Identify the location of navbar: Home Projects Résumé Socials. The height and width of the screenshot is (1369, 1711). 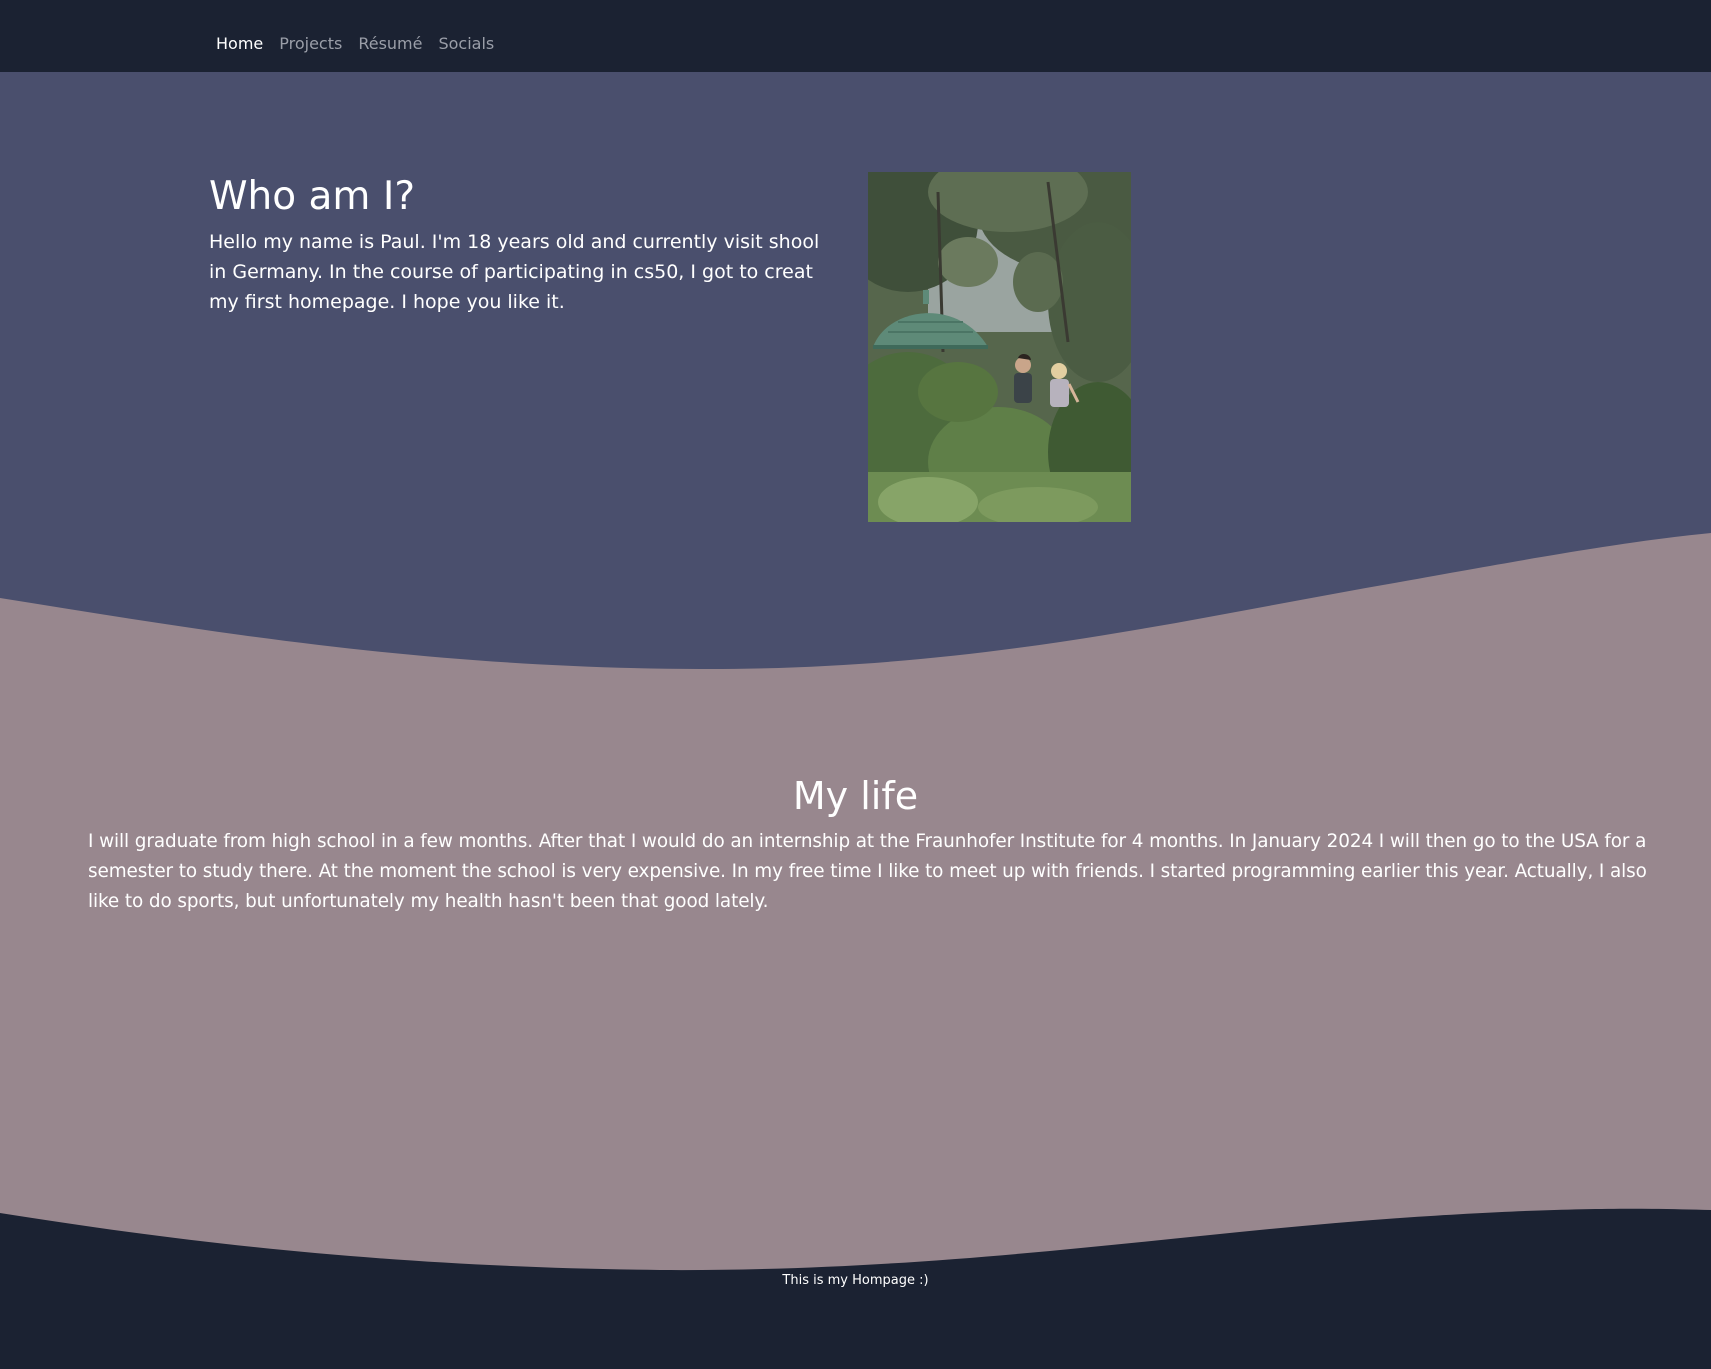
(855, 36).